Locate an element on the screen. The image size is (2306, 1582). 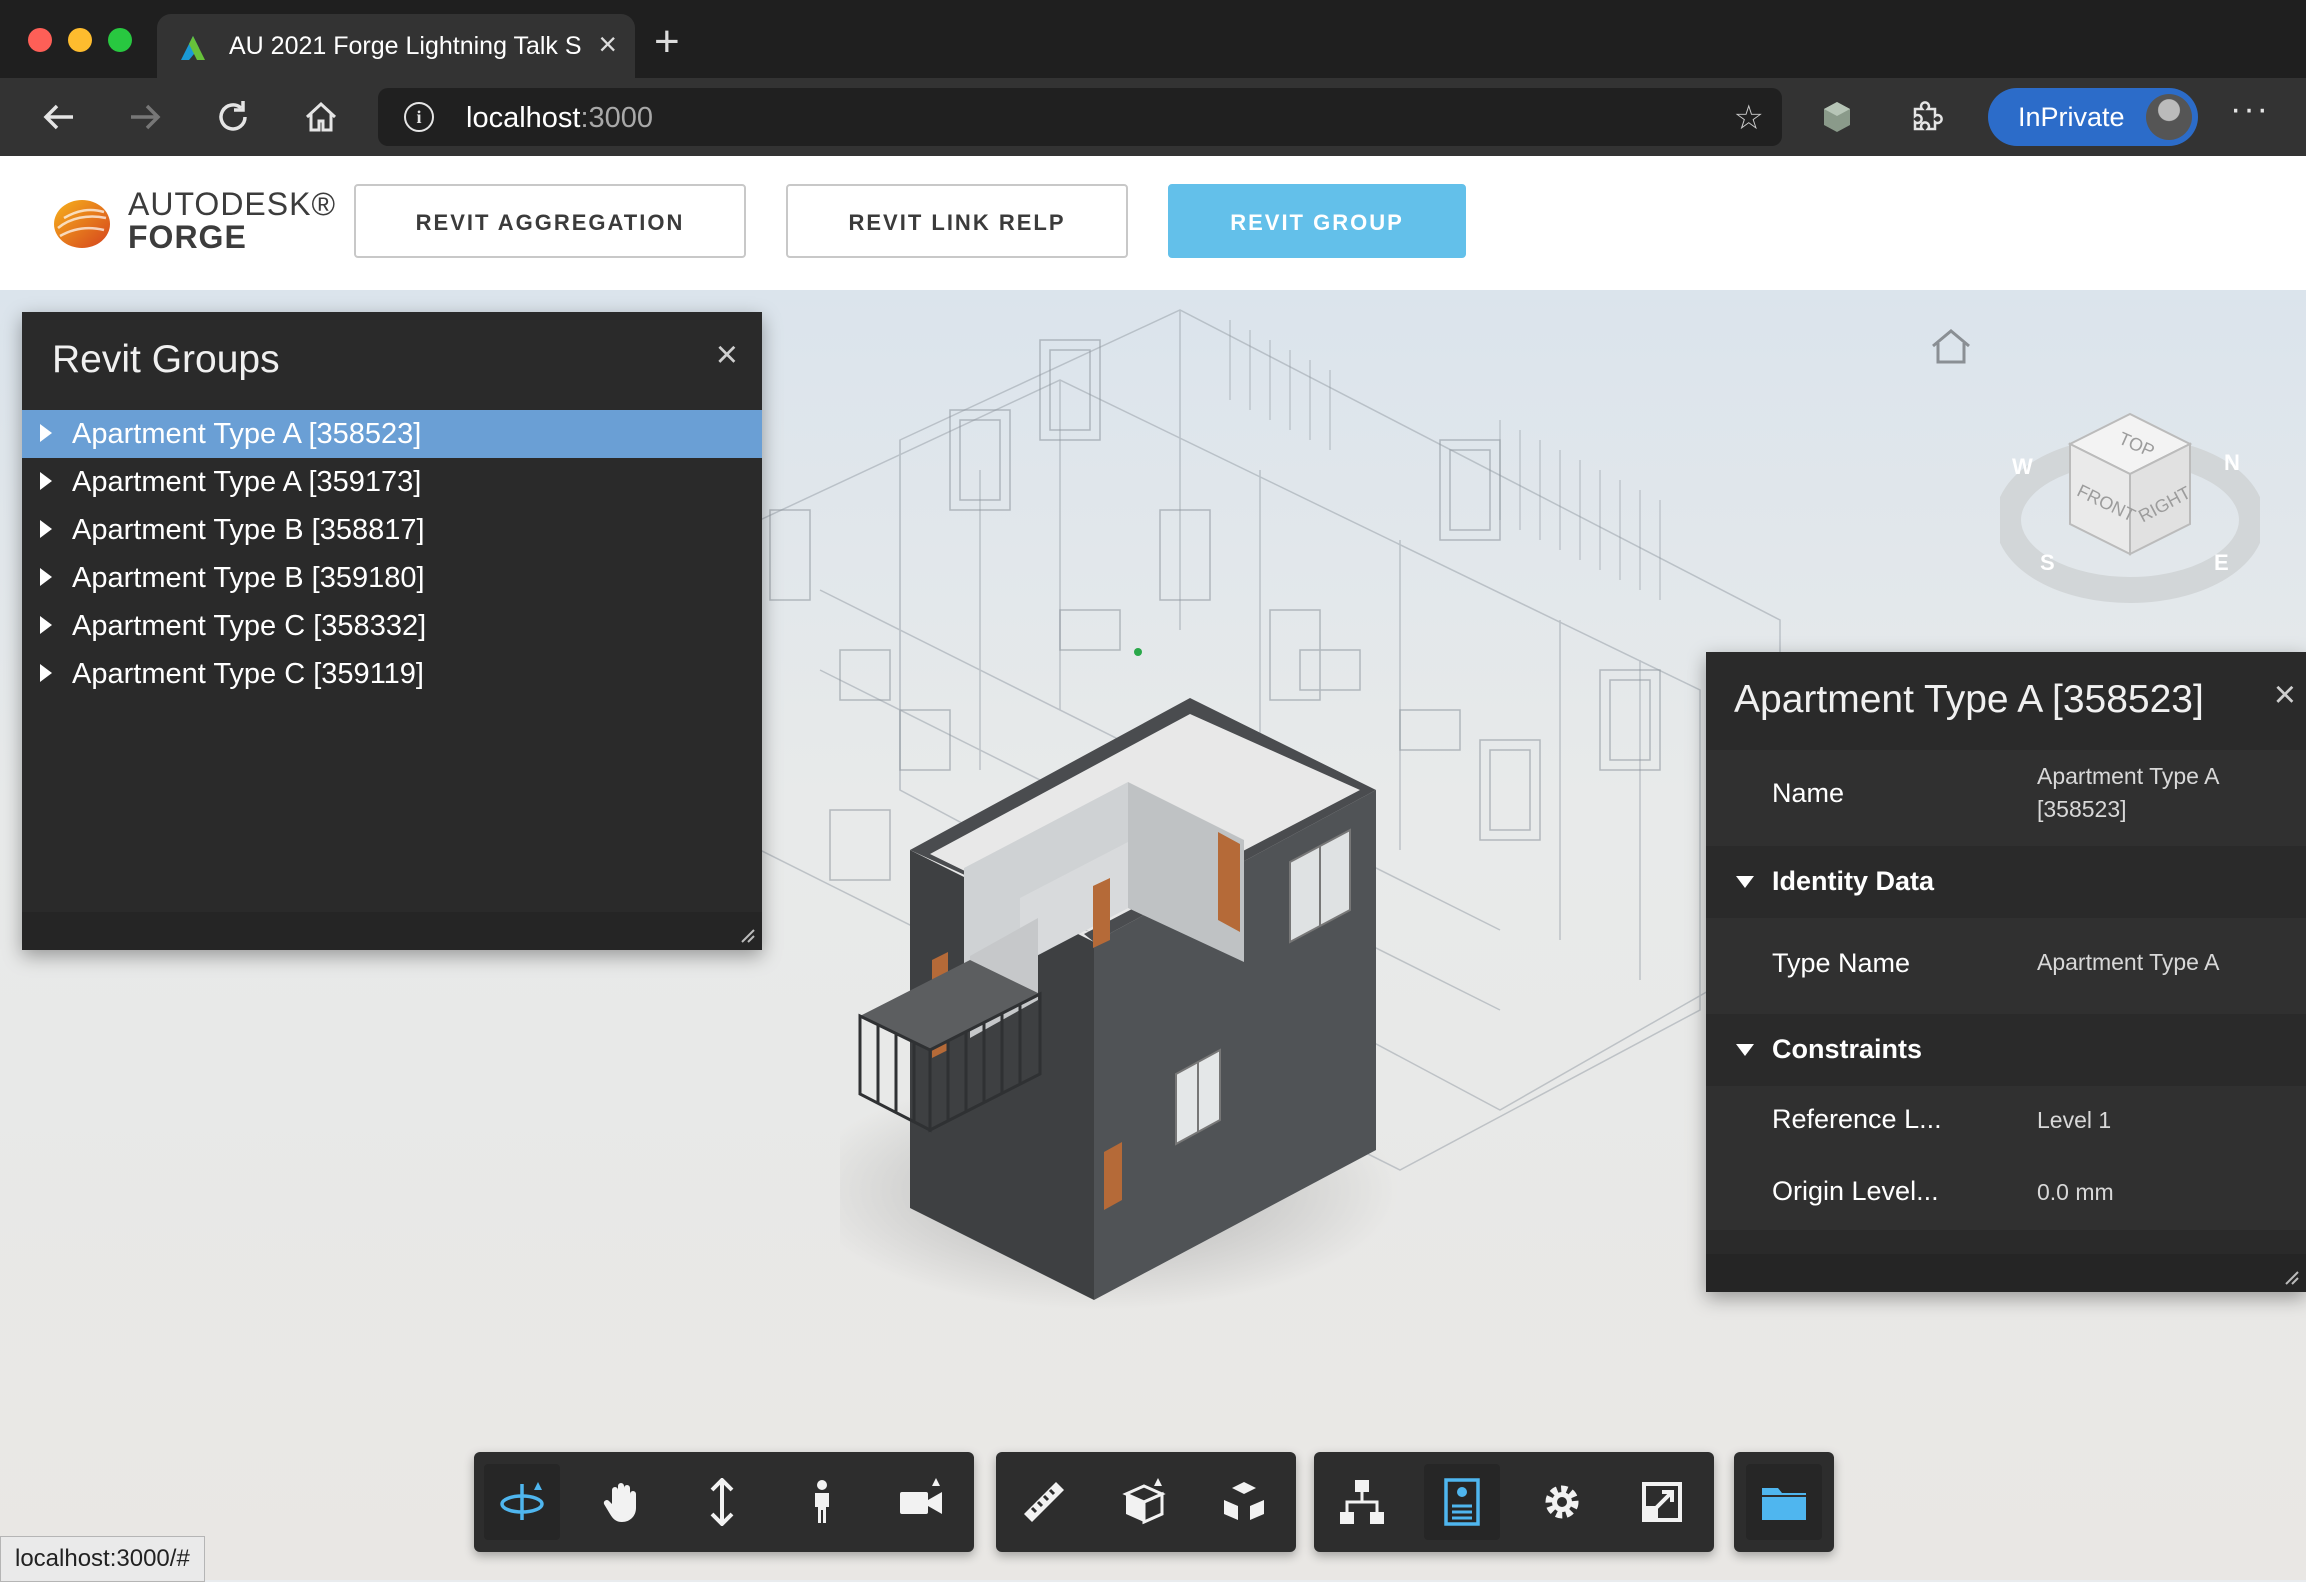
revit-groups-title: Revit Groups is located at coordinates (166, 359).